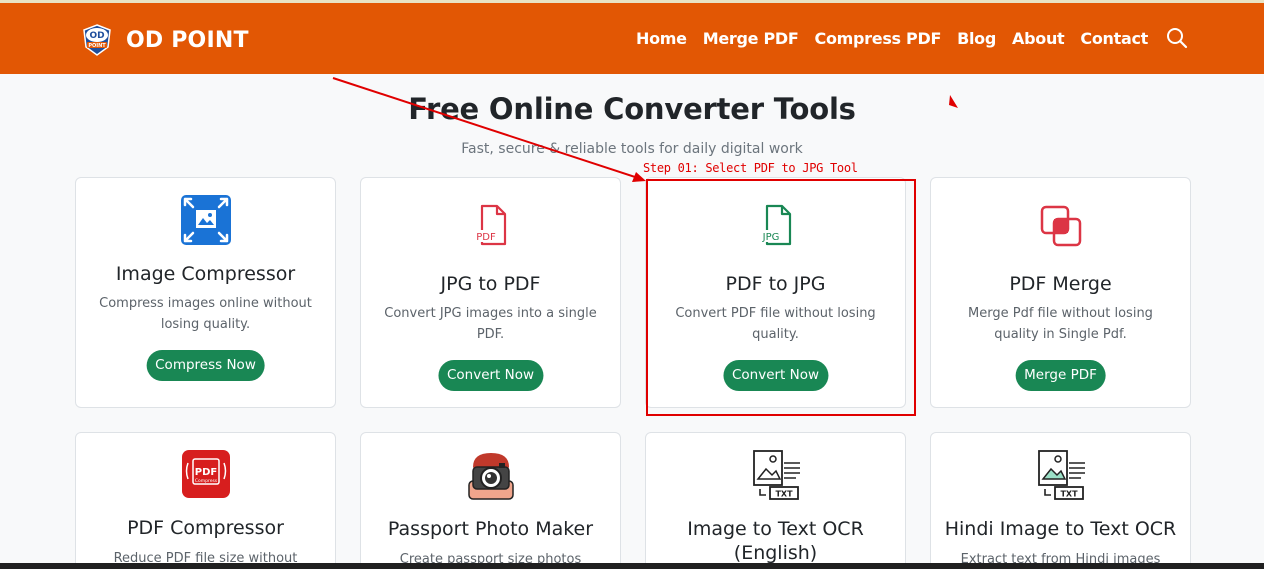 The width and height of the screenshot is (1264, 569). Describe the element at coordinates (632, 566) in the screenshot. I see `taskbar` at that location.